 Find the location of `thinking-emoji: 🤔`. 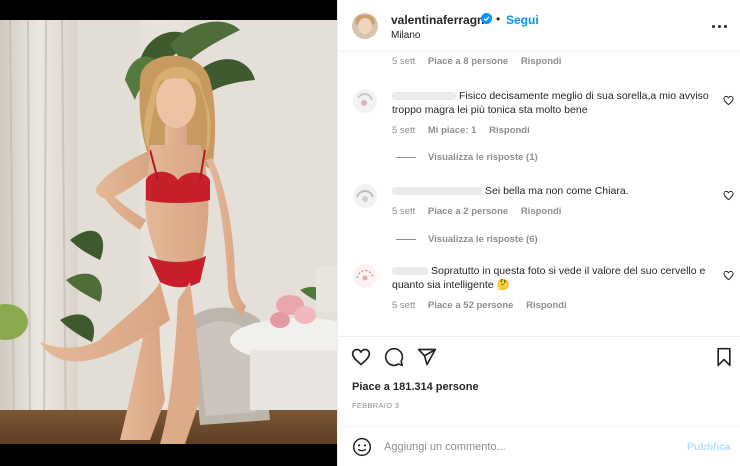

thinking-emoji: 🤔 is located at coordinates (503, 285).